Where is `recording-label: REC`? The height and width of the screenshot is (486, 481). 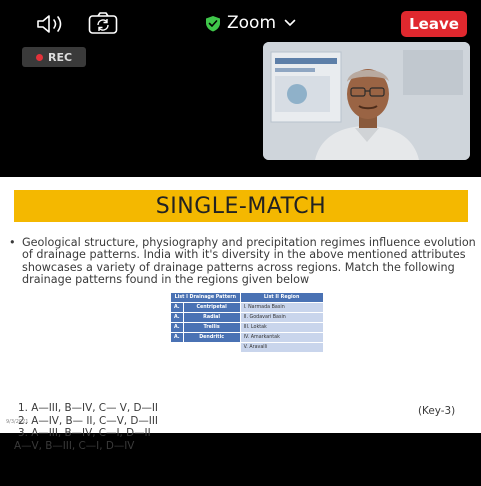
recording-label: REC is located at coordinates (60, 57).